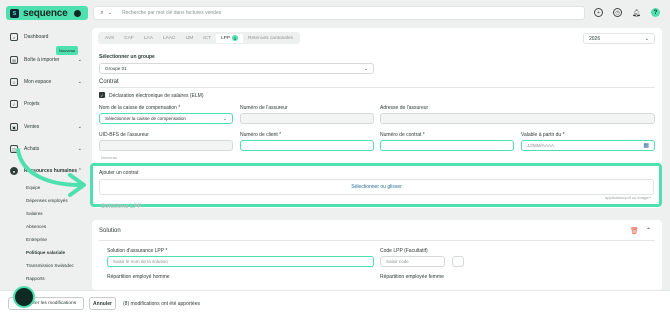 The height and width of the screenshot is (317, 670). I want to click on assistant-avatar, so click(24, 297).